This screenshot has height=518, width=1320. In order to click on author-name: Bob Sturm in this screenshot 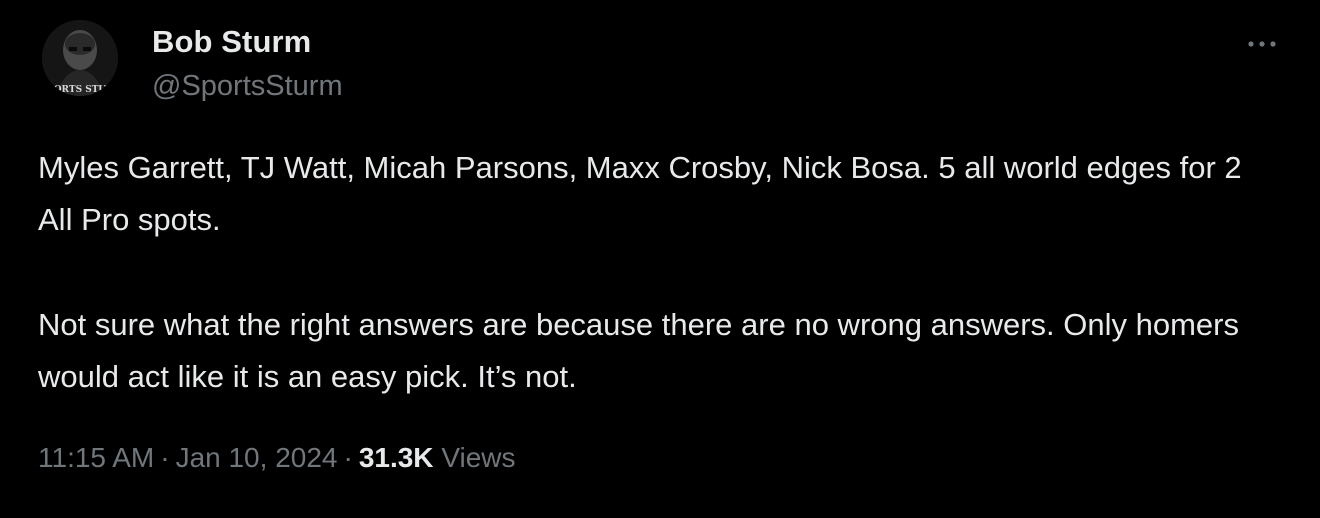, I will do `click(231, 42)`.